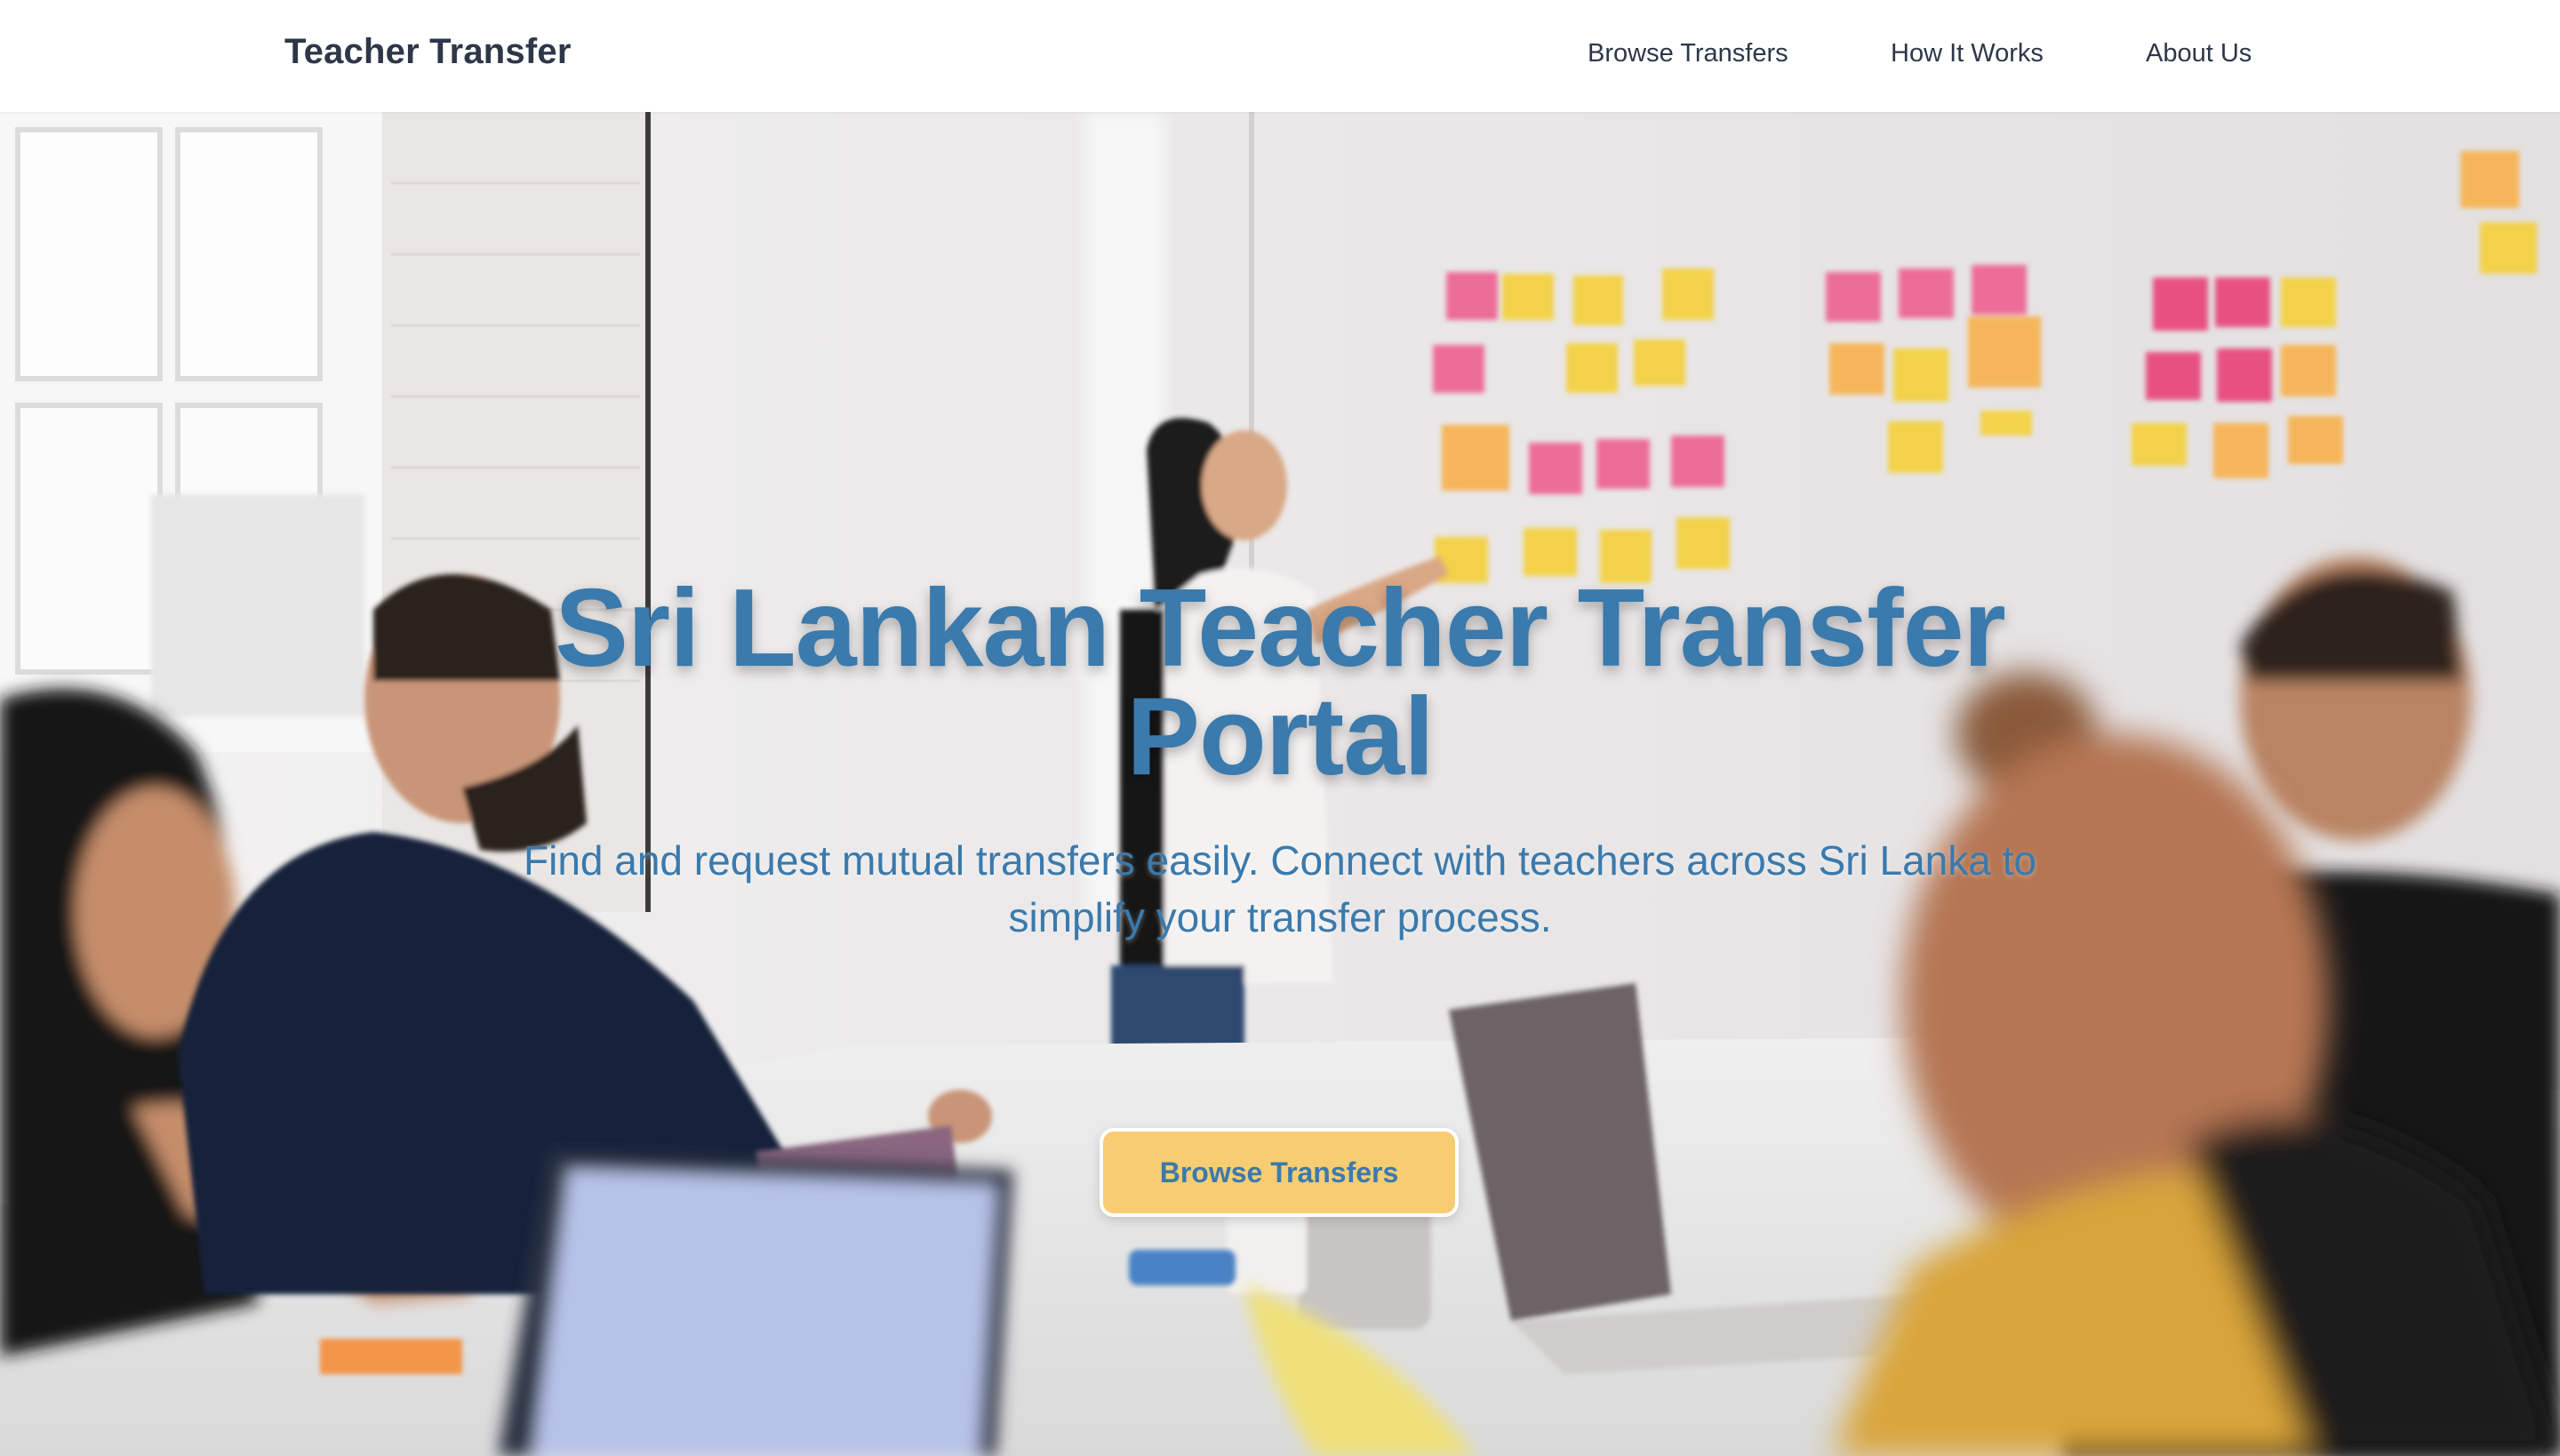 Image resolution: width=2560 pixels, height=1456 pixels. What do you see at coordinates (191, 432) in the screenshot?
I see `window-area` at bounding box center [191, 432].